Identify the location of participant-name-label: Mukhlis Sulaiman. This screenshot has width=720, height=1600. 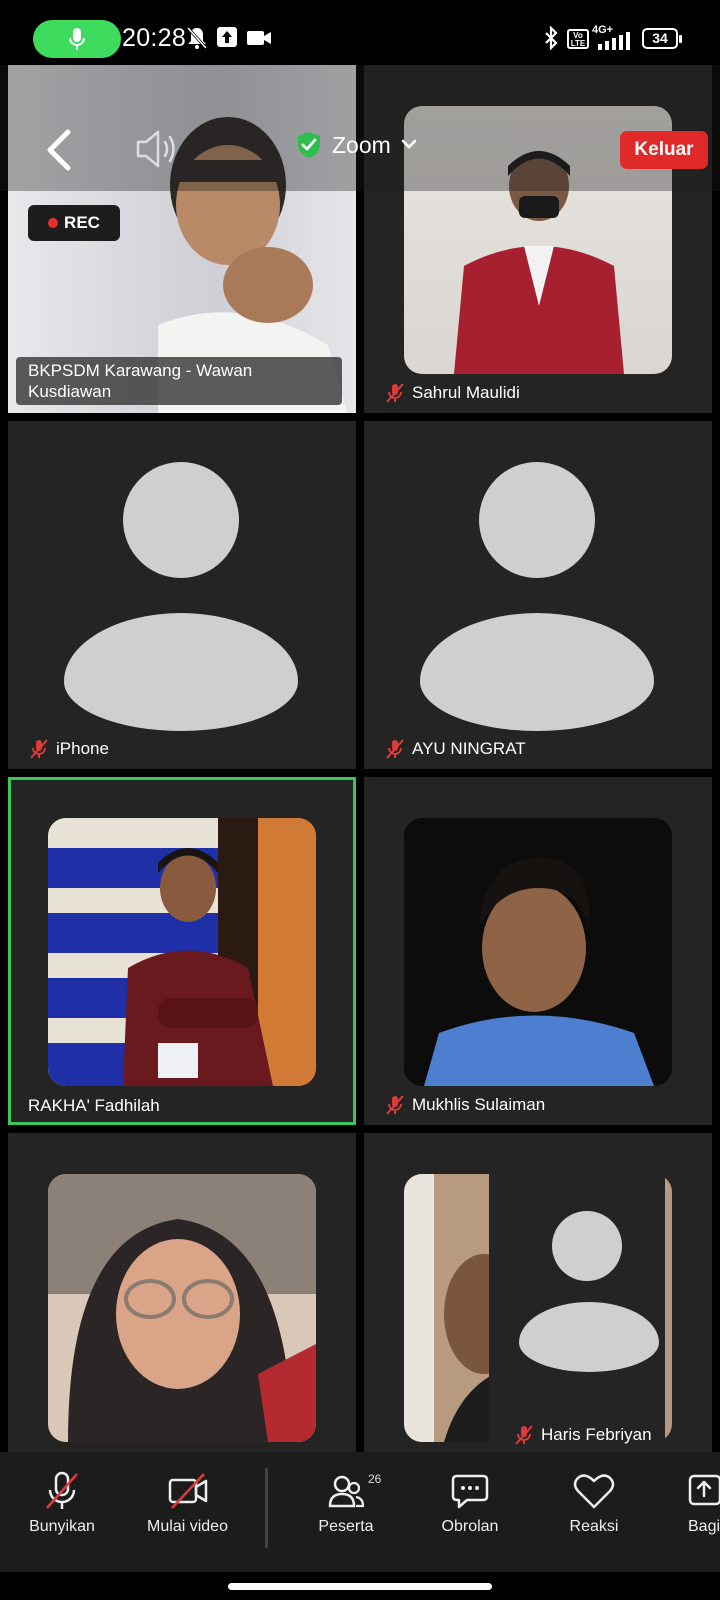
(464, 1105).